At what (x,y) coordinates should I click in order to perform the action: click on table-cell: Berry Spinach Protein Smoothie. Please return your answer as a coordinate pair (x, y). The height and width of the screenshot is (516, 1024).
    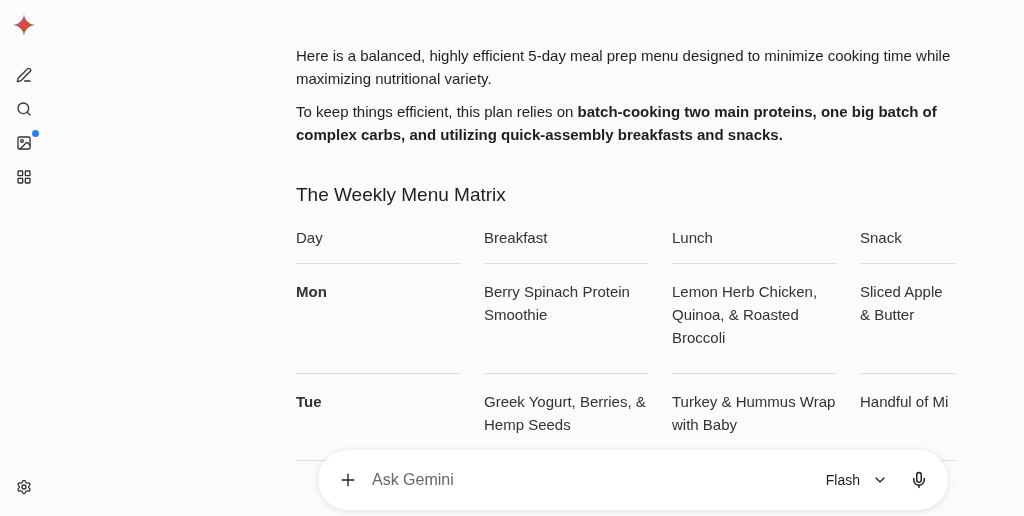
    Looking at the image, I should click on (566, 319).